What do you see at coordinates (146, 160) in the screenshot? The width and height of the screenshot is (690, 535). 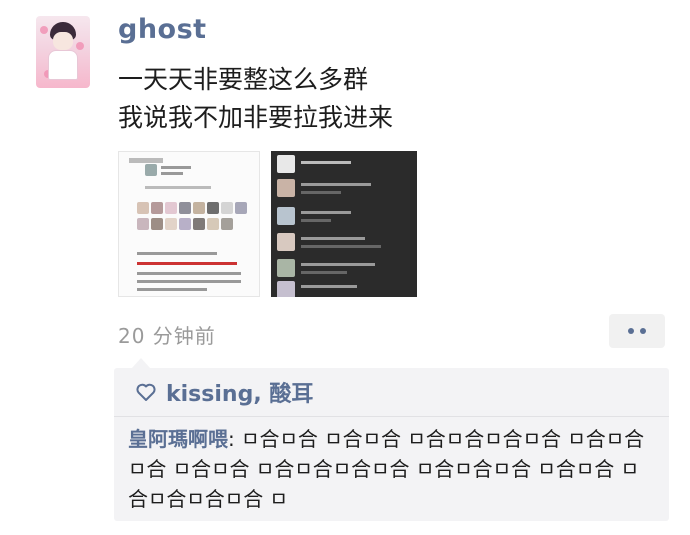 I see `screenshot-header` at bounding box center [146, 160].